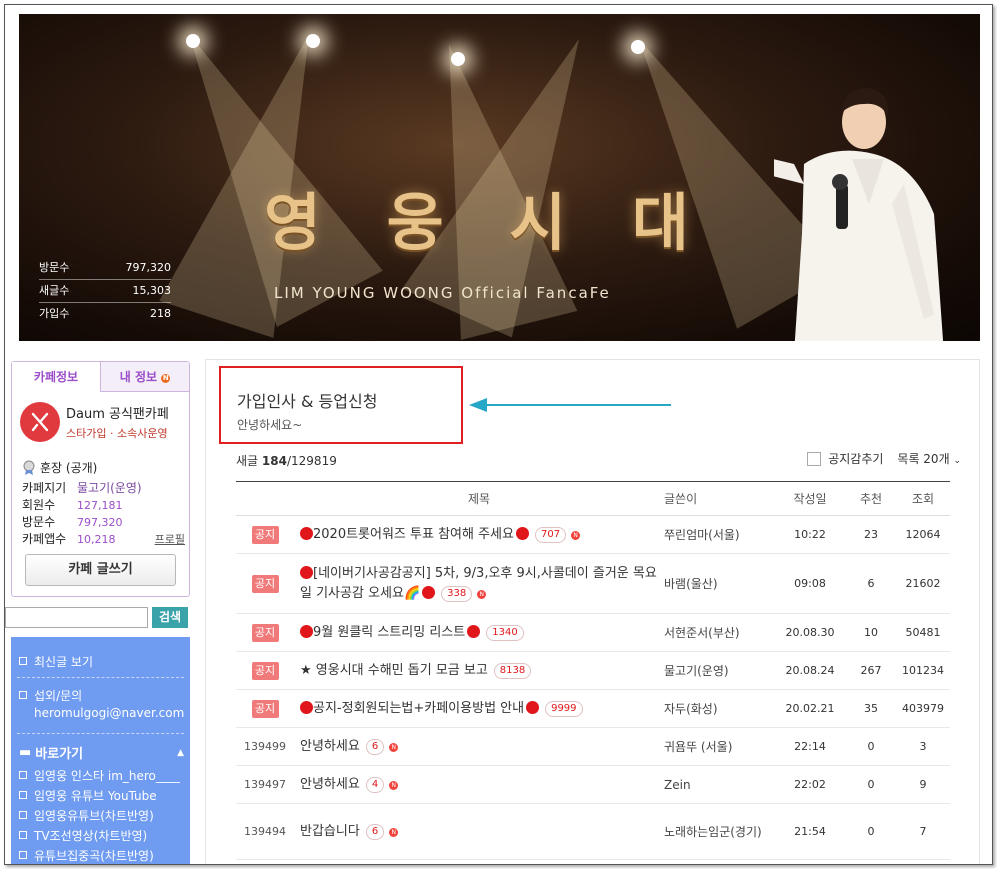 The height and width of the screenshot is (869, 997). Describe the element at coordinates (550, 534) in the screenshot. I see `comment-count: 707` at that location.